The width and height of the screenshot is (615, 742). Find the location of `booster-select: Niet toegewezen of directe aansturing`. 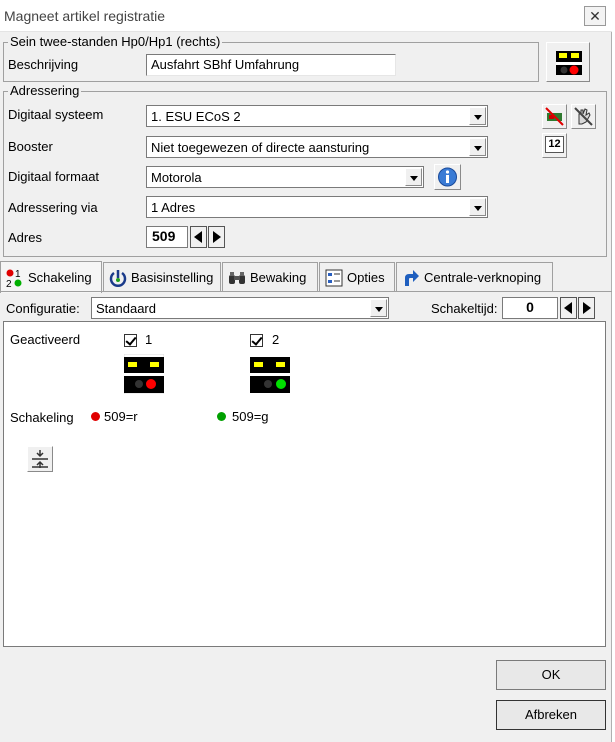

booster-select: Niet toegewezen of directe aansturing is located at coordinates (317, 147).